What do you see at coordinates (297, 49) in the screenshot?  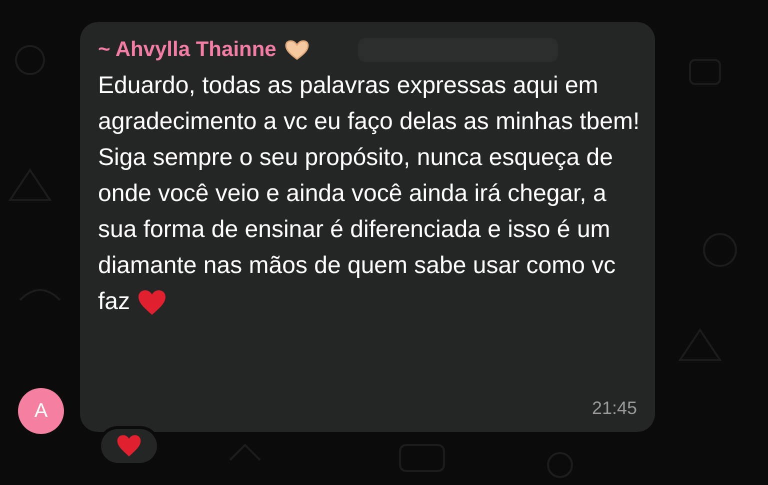 I see `heart-hands-icon` at bounding box center [297, 49].